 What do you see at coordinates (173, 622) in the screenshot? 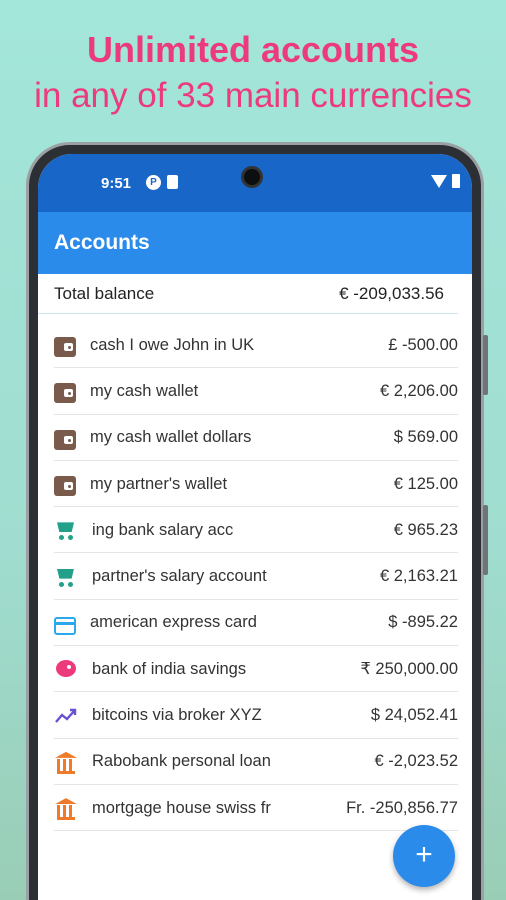
I see `account-name: american express card` at bounding box center [173, 622].